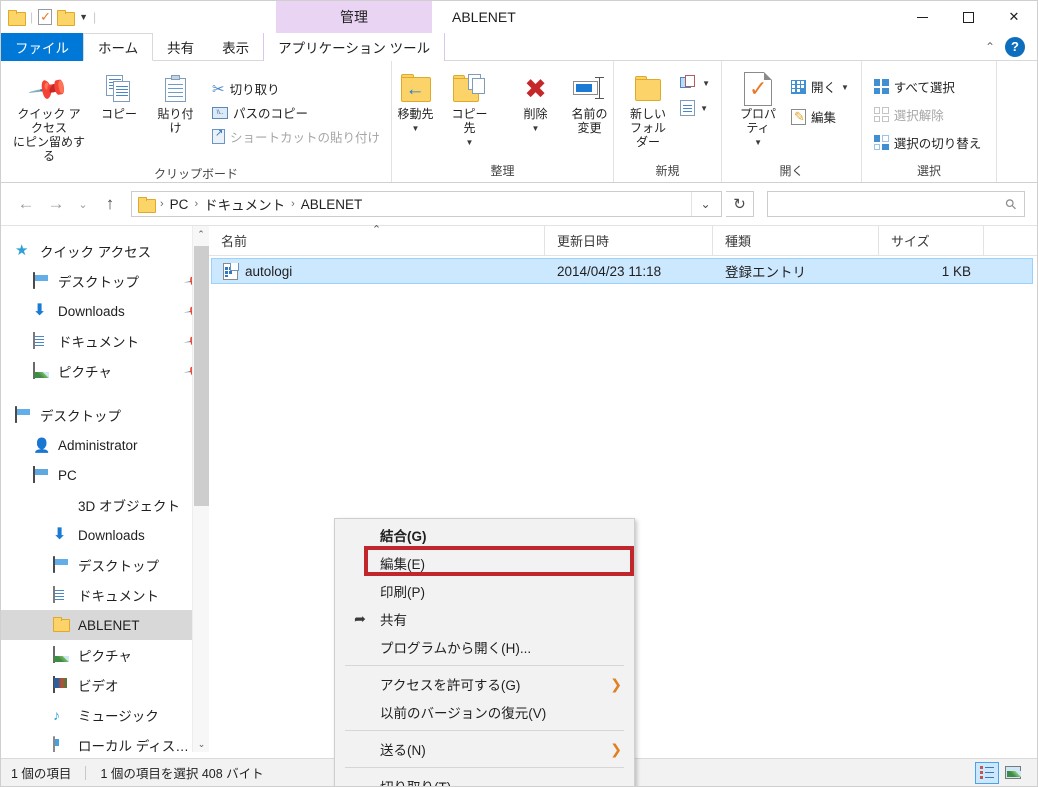 This screenshot has width=1038, height=787. What do you see at coordinates (105, 565) in the screenshot?
I see `sidebar-item-desktop-2: デスクトップ` at bounding box center [105, 565].